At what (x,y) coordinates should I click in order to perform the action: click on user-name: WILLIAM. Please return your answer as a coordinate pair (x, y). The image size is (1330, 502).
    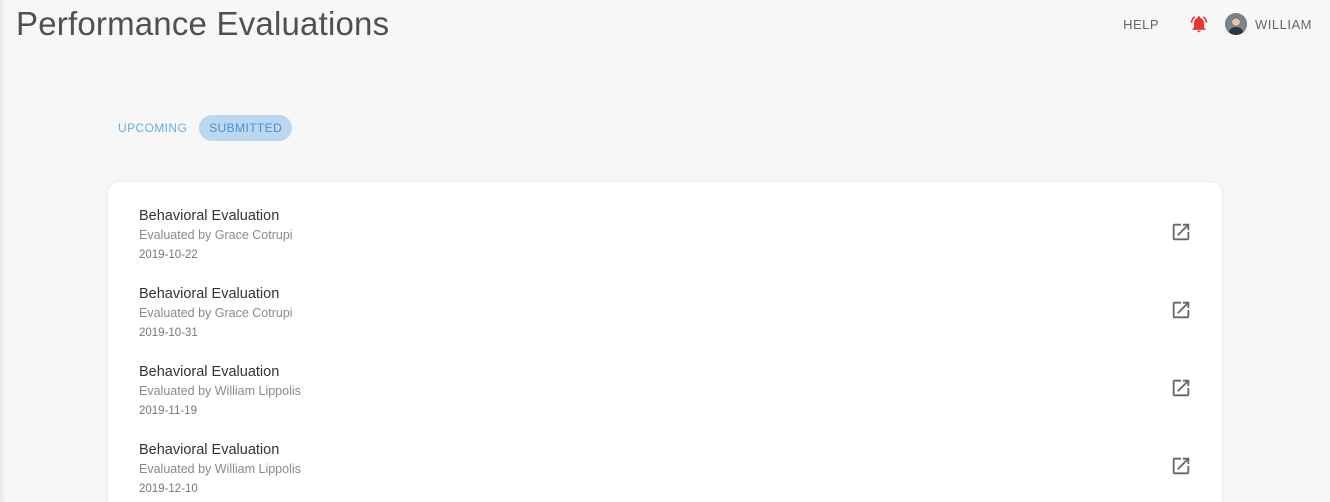
    Looking at the image, I should click on (1283, 24).